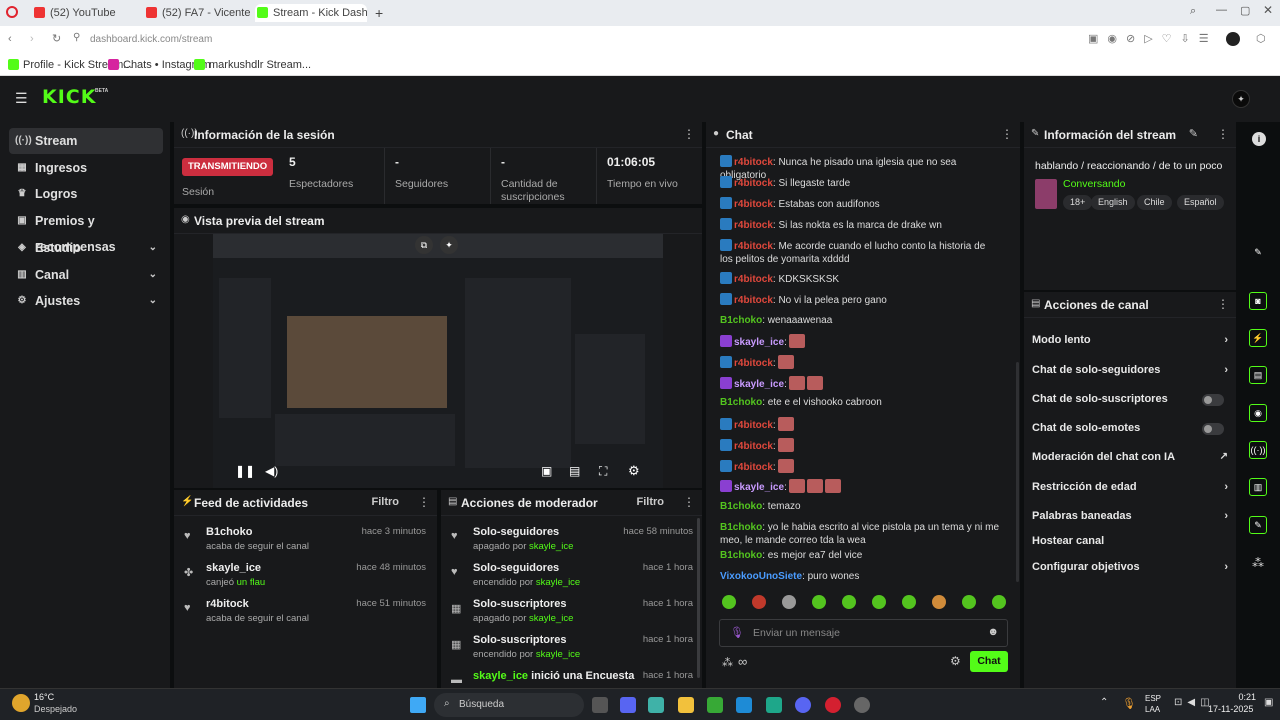 The image size is (1280, 720). What do you see at coordinates (1130, 340) in the screenshot?
I see `channel-action-modo-lento: Modo lento ›` at bounding box center [1130, 340].